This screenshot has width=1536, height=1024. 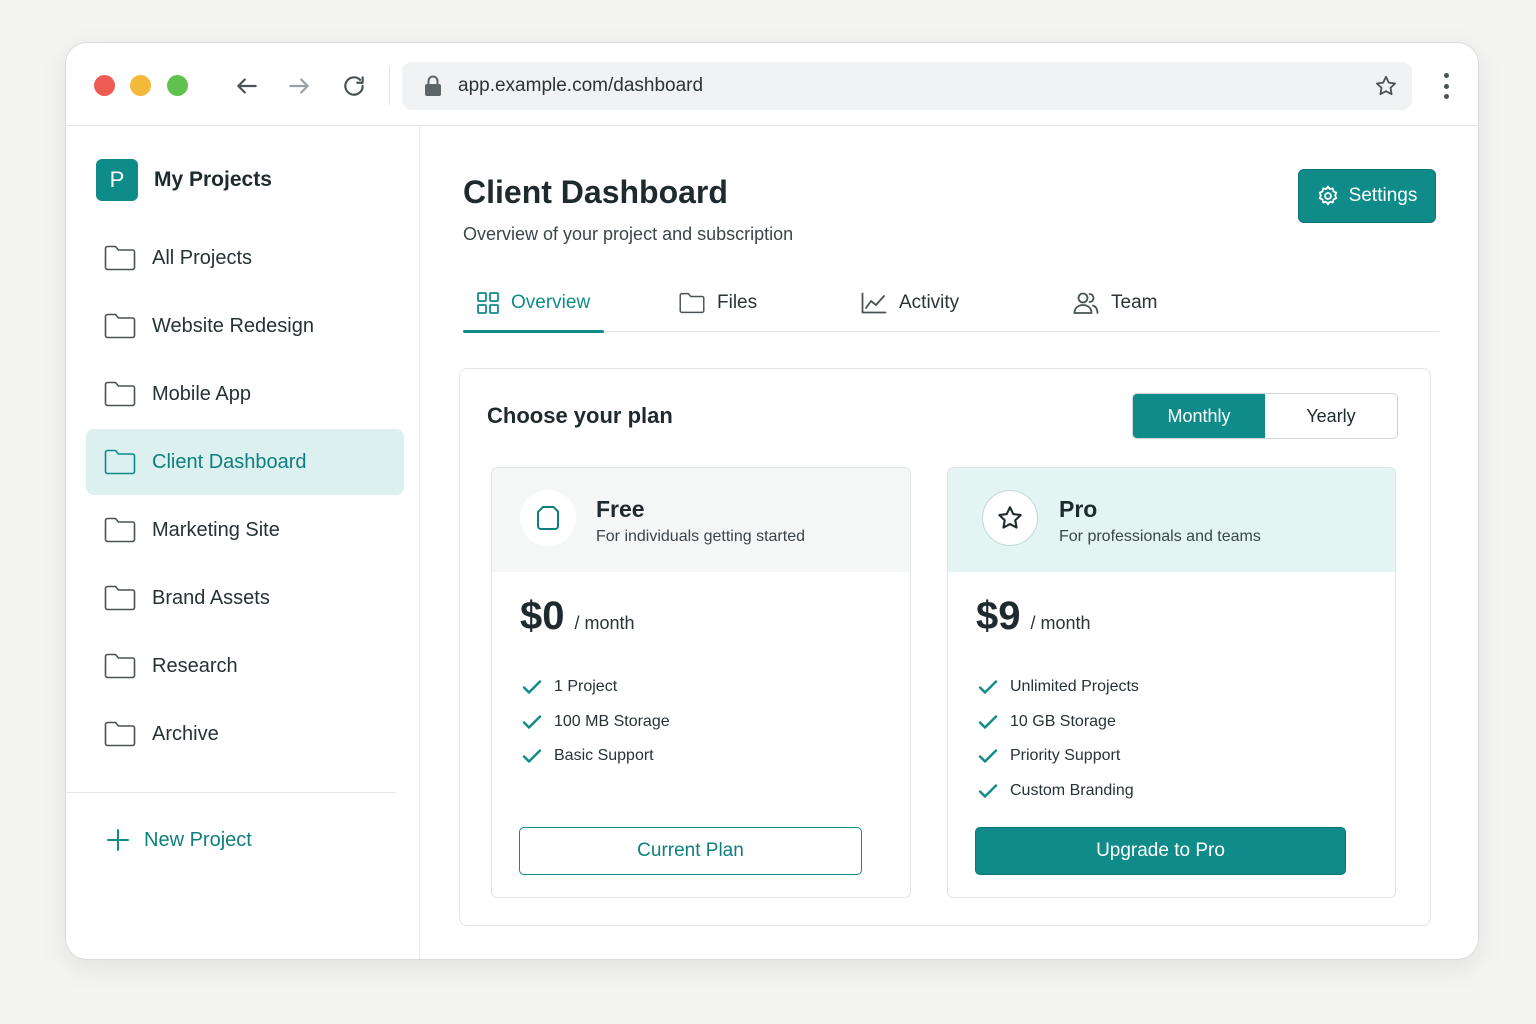 I want to click on plan-name: Pro, so click(x=1078, y=509).